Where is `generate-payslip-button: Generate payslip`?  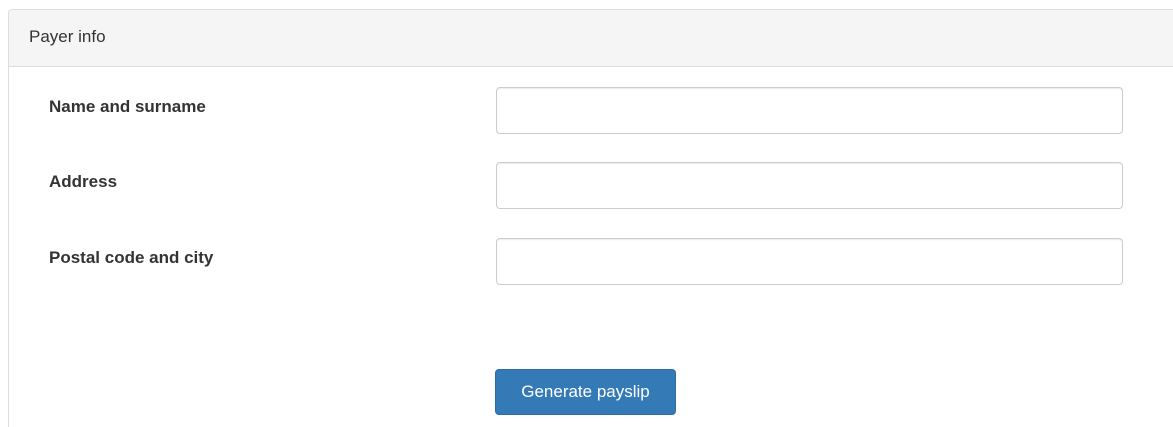
generate-payslip-button: Generate payslip is located at coordinates (585, 392).